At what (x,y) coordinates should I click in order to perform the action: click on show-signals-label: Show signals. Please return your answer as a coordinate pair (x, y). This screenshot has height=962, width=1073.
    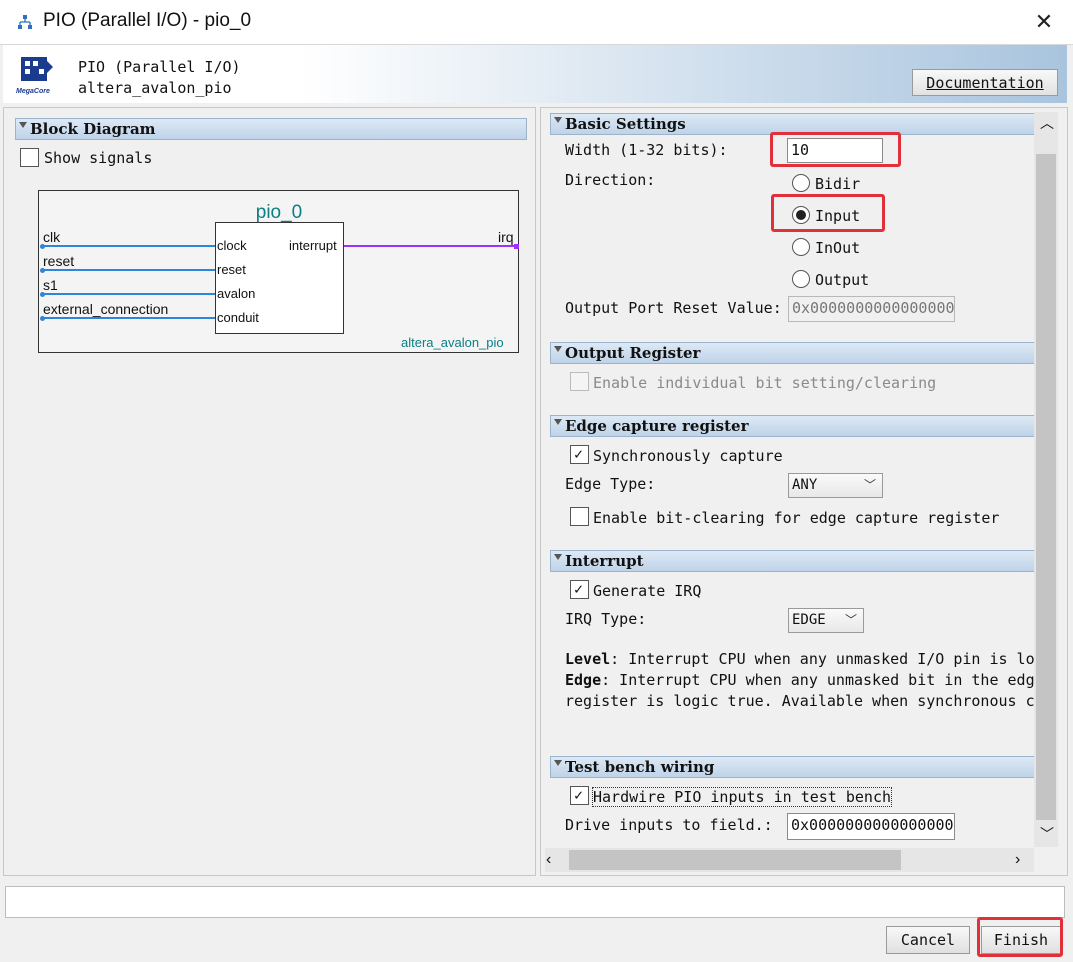
    Looking at the image, I should click on (98, 158).